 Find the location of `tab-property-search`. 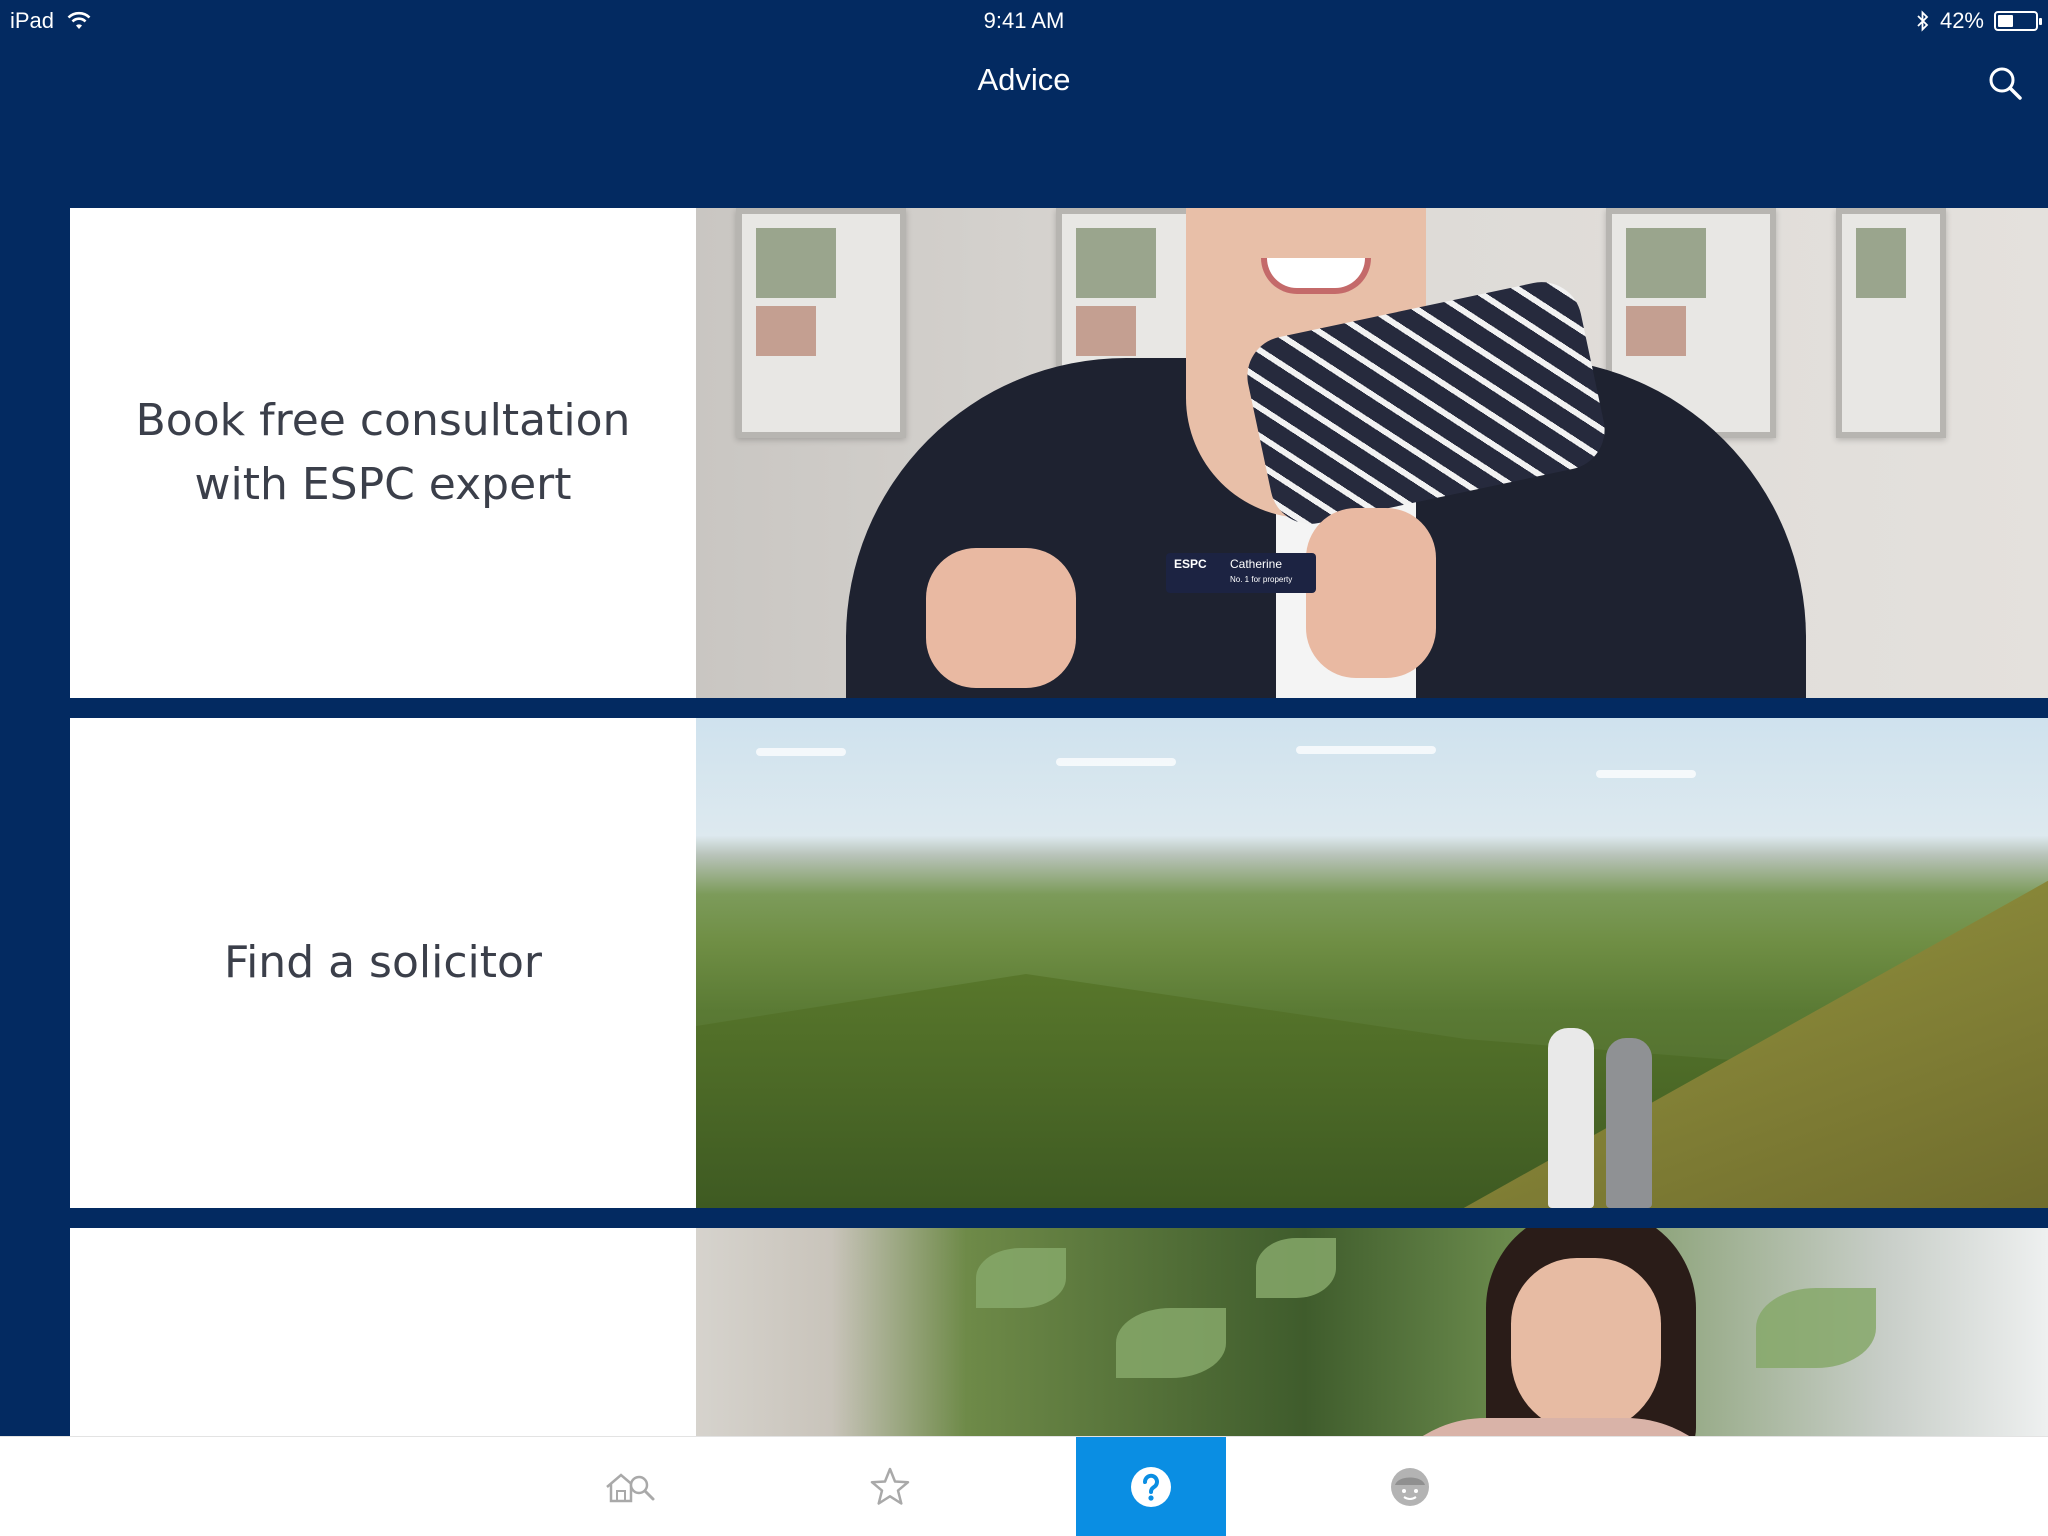

tab-property-search is located at coordinates (630, 1486).